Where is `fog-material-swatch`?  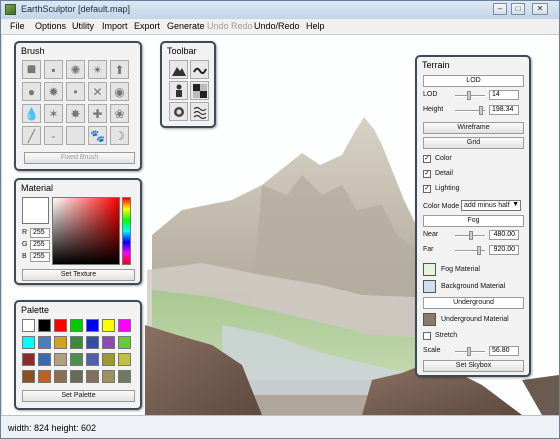
fog-material-swatch is located at coordinates (429, 269).